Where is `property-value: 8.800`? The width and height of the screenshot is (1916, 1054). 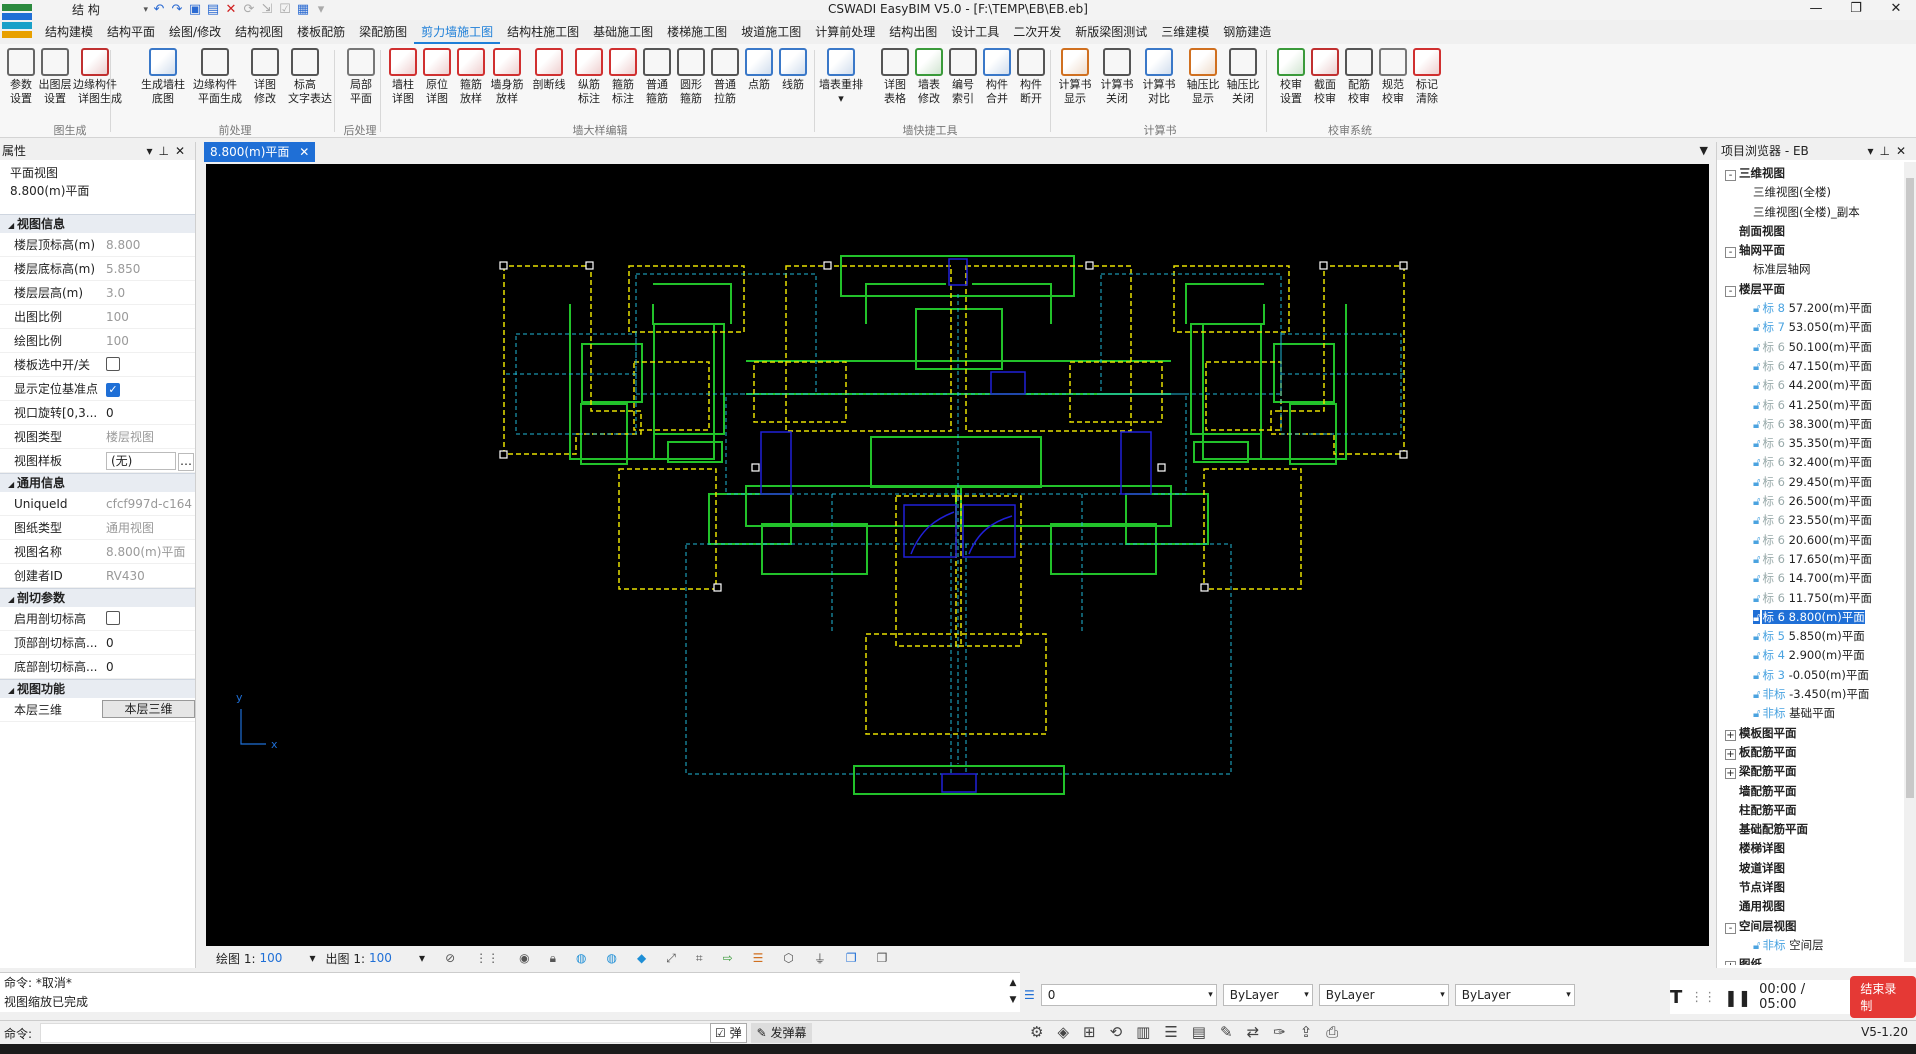
property-value: 8.800 is located at coordinates (146, 244).